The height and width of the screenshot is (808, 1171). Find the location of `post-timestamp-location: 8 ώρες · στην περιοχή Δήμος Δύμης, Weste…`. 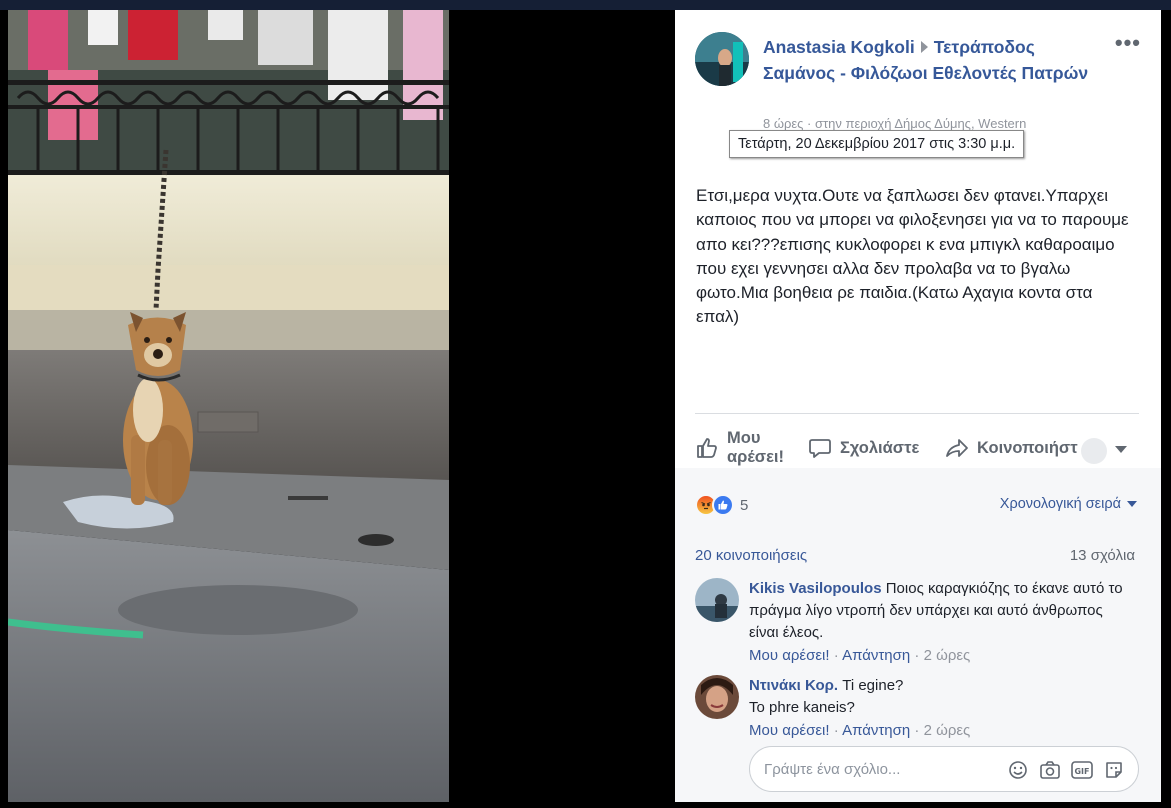

post-timestamp-location: 8 ώρες · στην περιοχή Δήμος Δύμης, Weste… is located at coordinates (928, 123).